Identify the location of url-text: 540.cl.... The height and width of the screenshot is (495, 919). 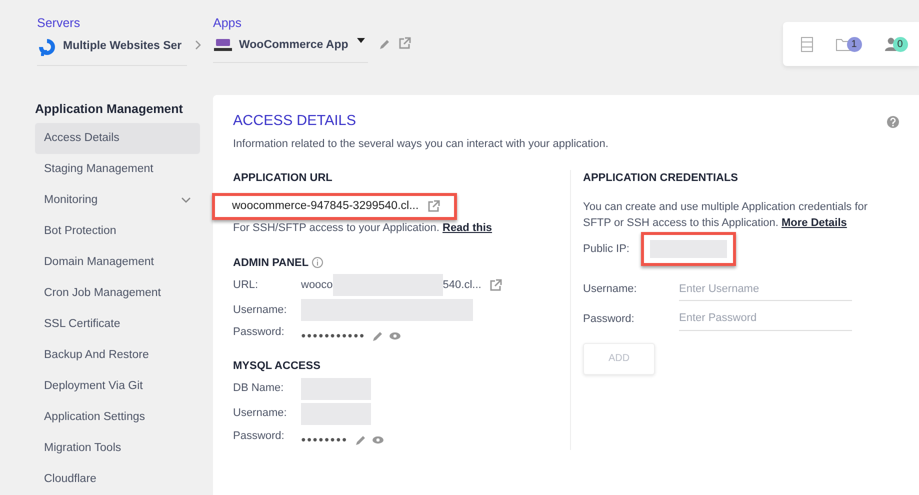
(462, 285).